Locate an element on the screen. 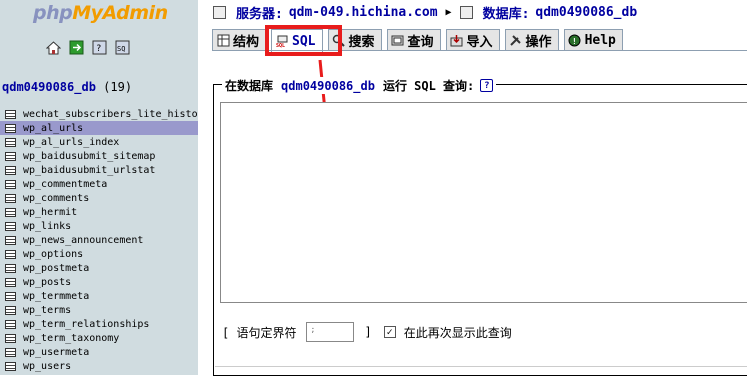  delimiter-input: ; is located at coordinates (330, 332).